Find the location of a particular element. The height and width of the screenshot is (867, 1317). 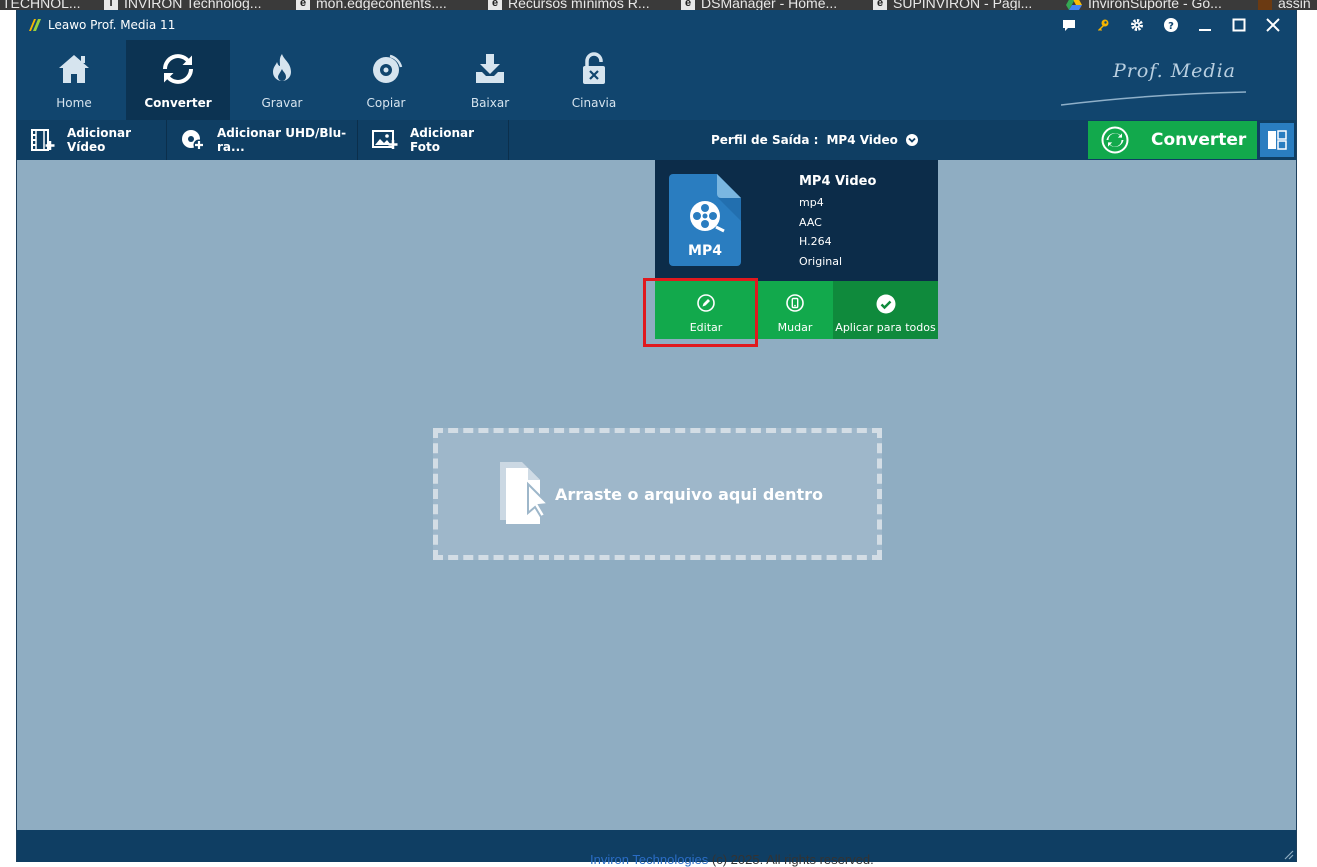

window-controls: ? is located at coordinates (1171, 25).